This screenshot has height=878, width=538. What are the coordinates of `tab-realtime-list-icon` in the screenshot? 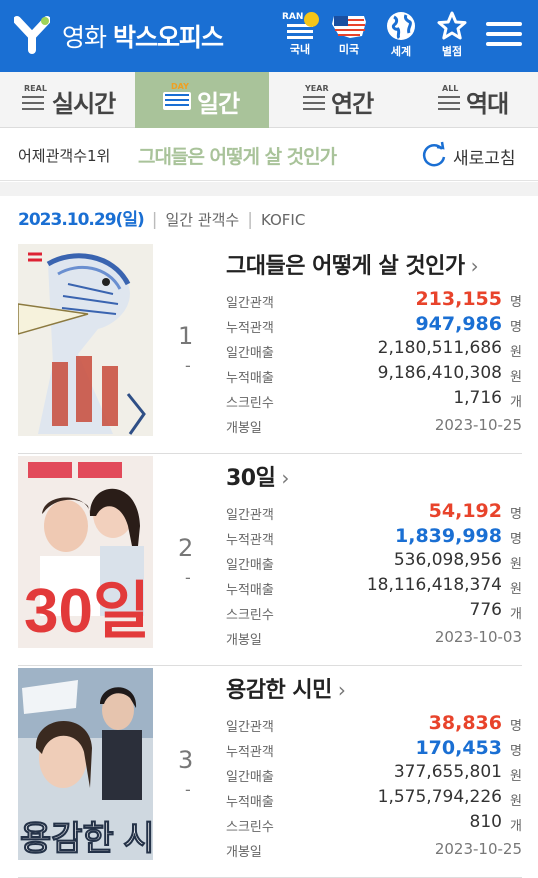 It's located at (33, 103).